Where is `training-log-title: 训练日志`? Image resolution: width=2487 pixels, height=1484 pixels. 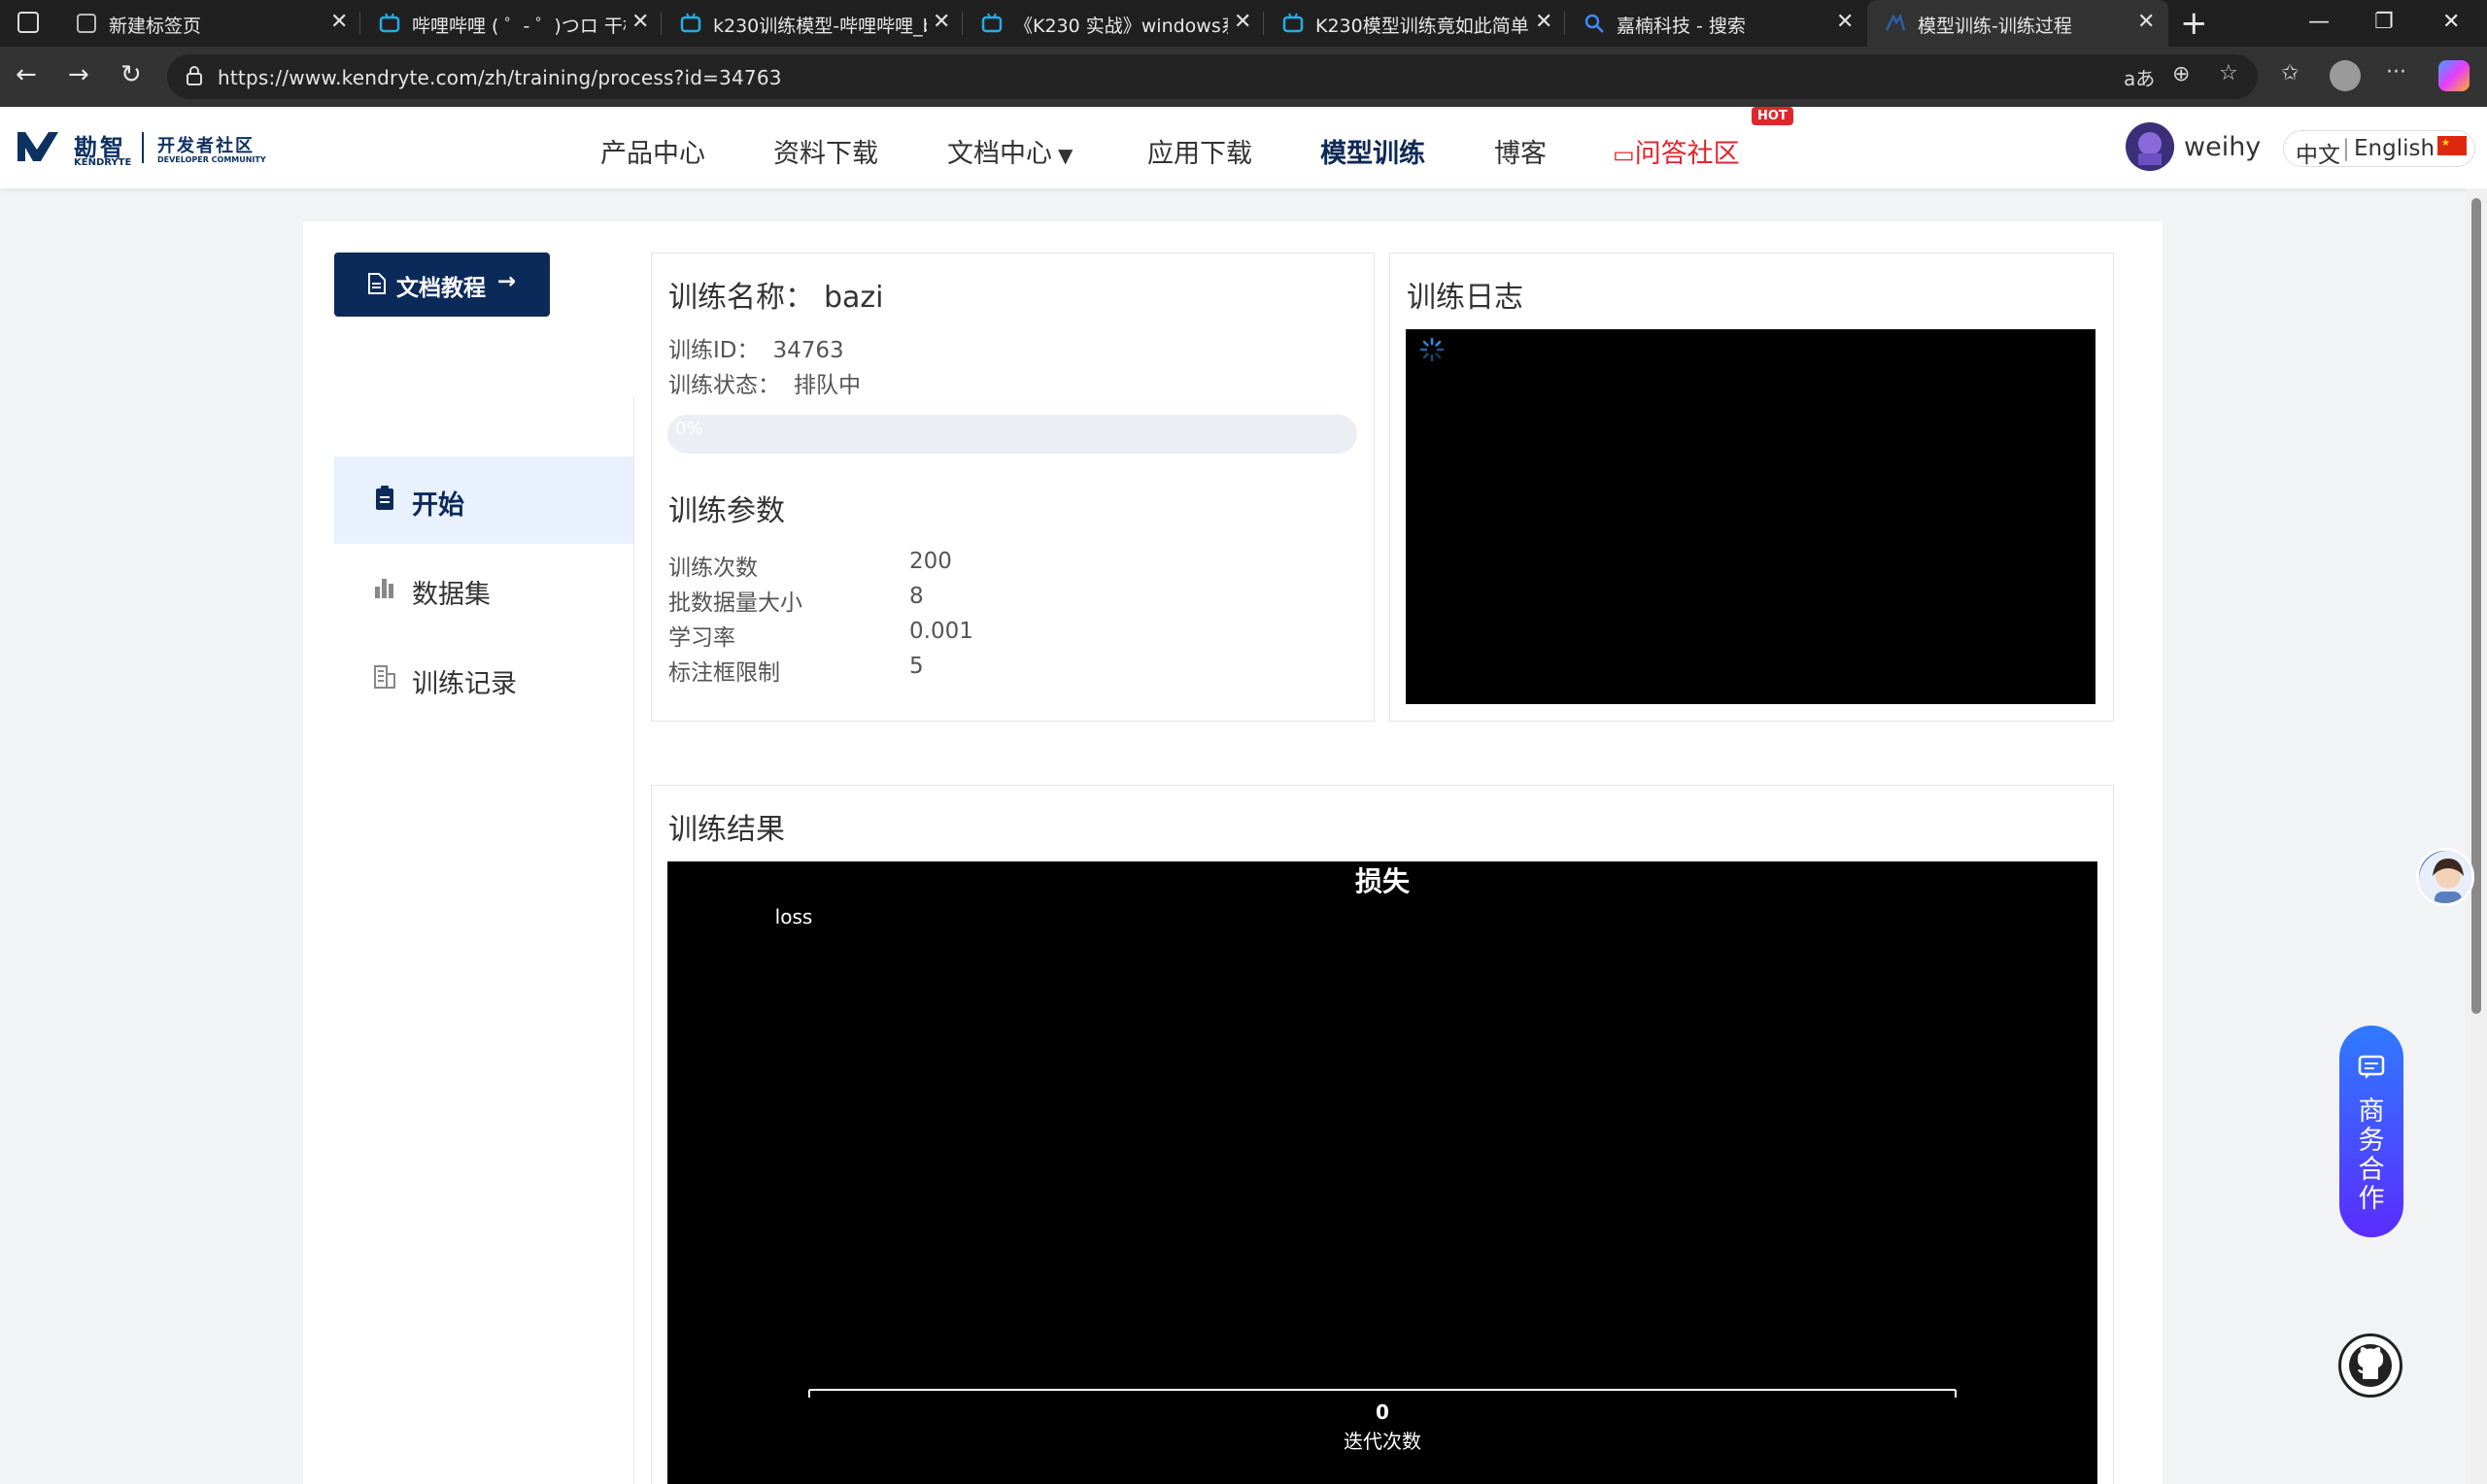
training-log-title: 训练日志 is located at coordinates (1465, 298).